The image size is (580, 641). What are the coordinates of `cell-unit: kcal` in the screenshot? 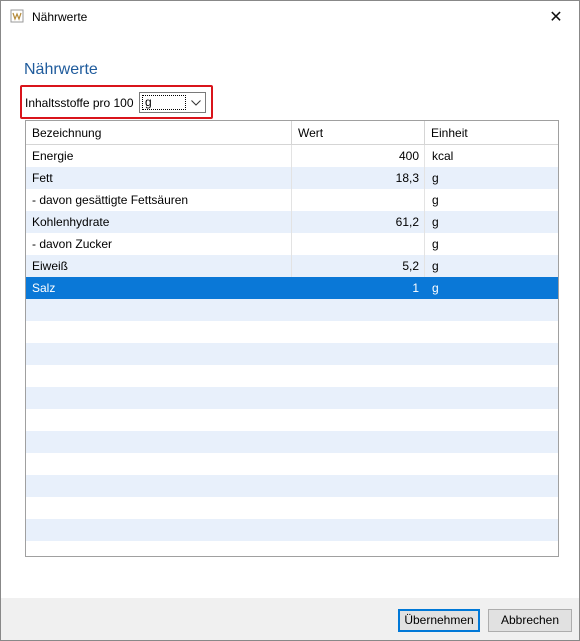 It's located at (443, 156).